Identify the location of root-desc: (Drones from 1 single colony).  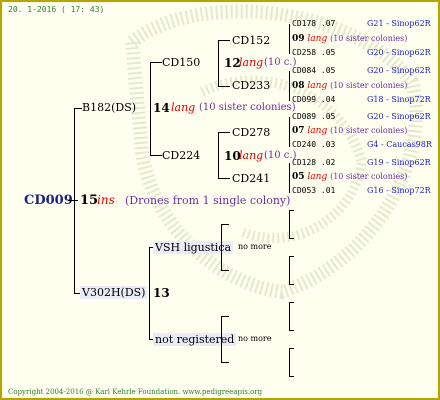
(208, 200).